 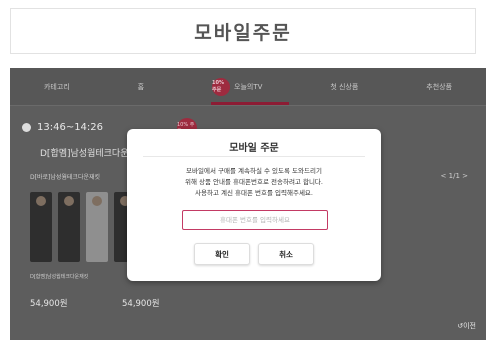 I want to click on list-title: D[바로]남성웜테크다운재킷, so click(x=65, y=177).